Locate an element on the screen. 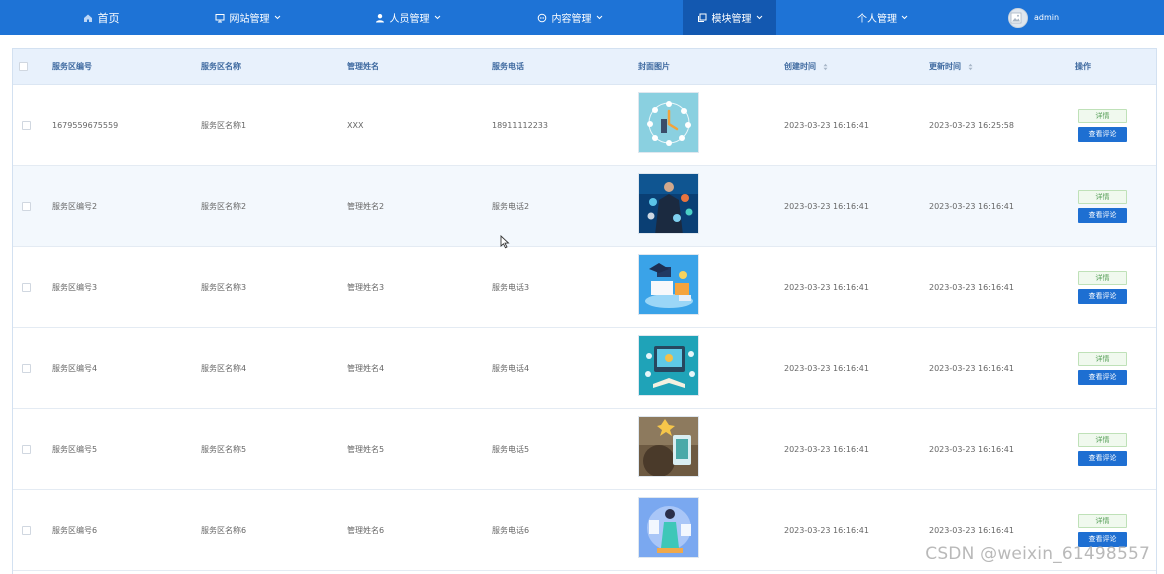  image-placeholder-icon is located at coordinates (1015, 17).